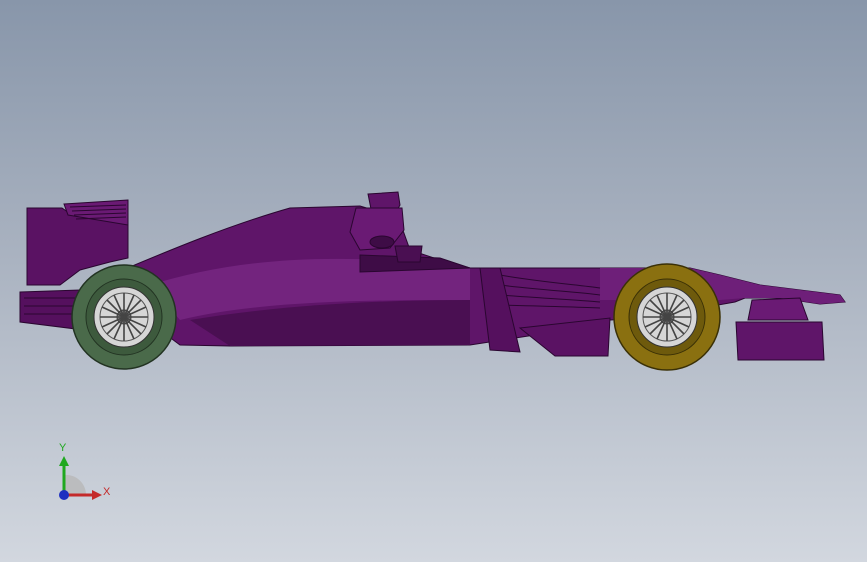 The image size is (867, 562). I want to click on front-wheel, so click(667, 317).